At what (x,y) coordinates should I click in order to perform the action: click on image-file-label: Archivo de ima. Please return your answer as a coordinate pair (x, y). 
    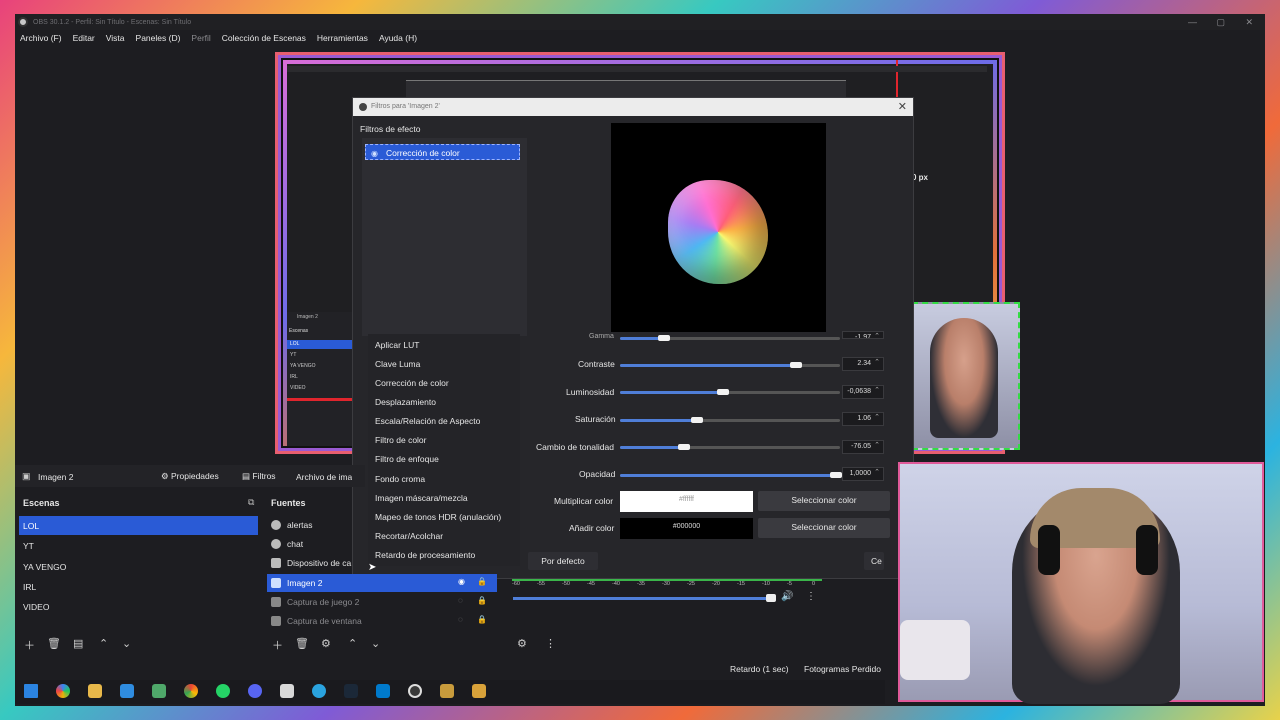
    Looking at the image, I should click on (324, 477).